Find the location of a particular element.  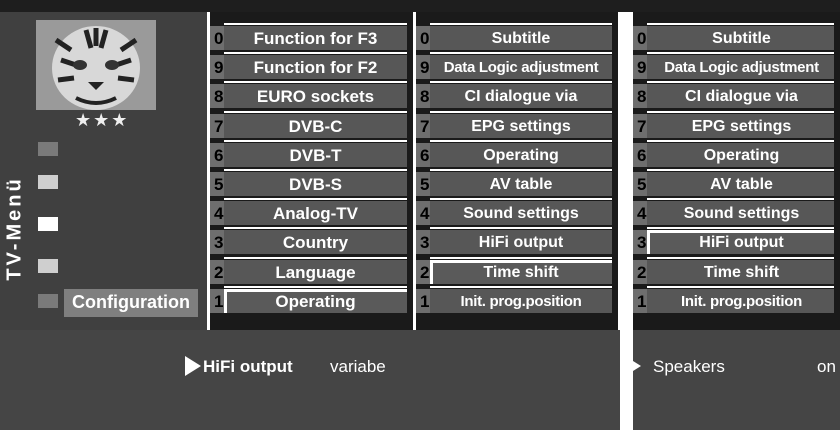

info-label: Speakers is located at coordinates (689, 366).